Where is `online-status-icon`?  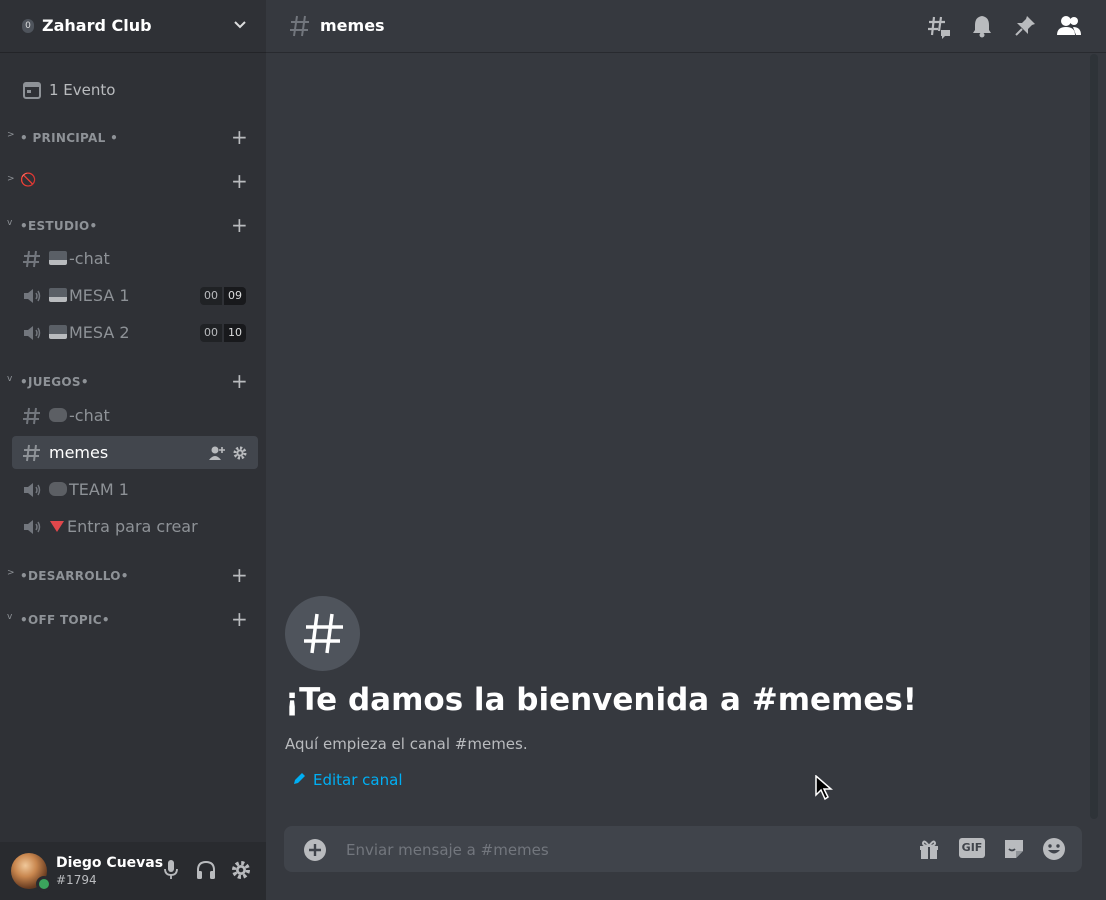
online-status-icon is located at coordinates (44, 884).